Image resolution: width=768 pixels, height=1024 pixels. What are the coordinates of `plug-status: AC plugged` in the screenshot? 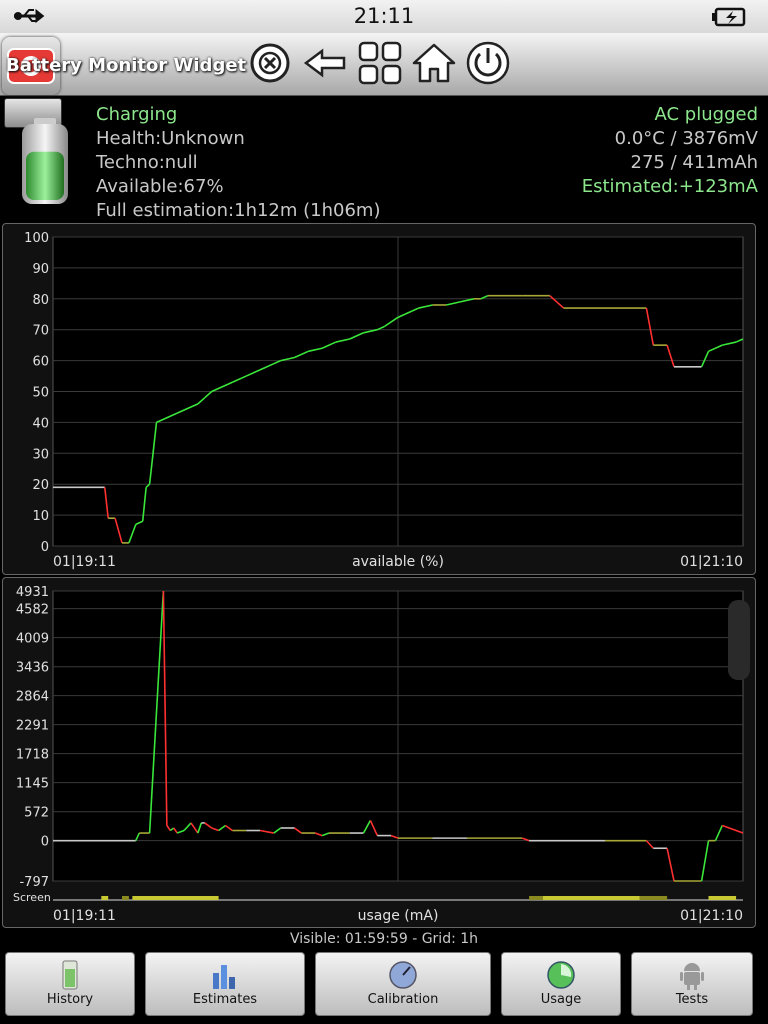 It's located at (706, 114).